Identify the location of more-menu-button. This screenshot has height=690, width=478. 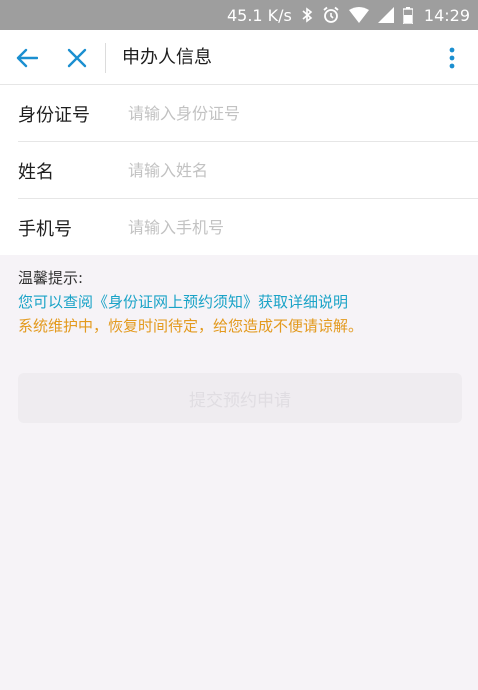
(452, 58).